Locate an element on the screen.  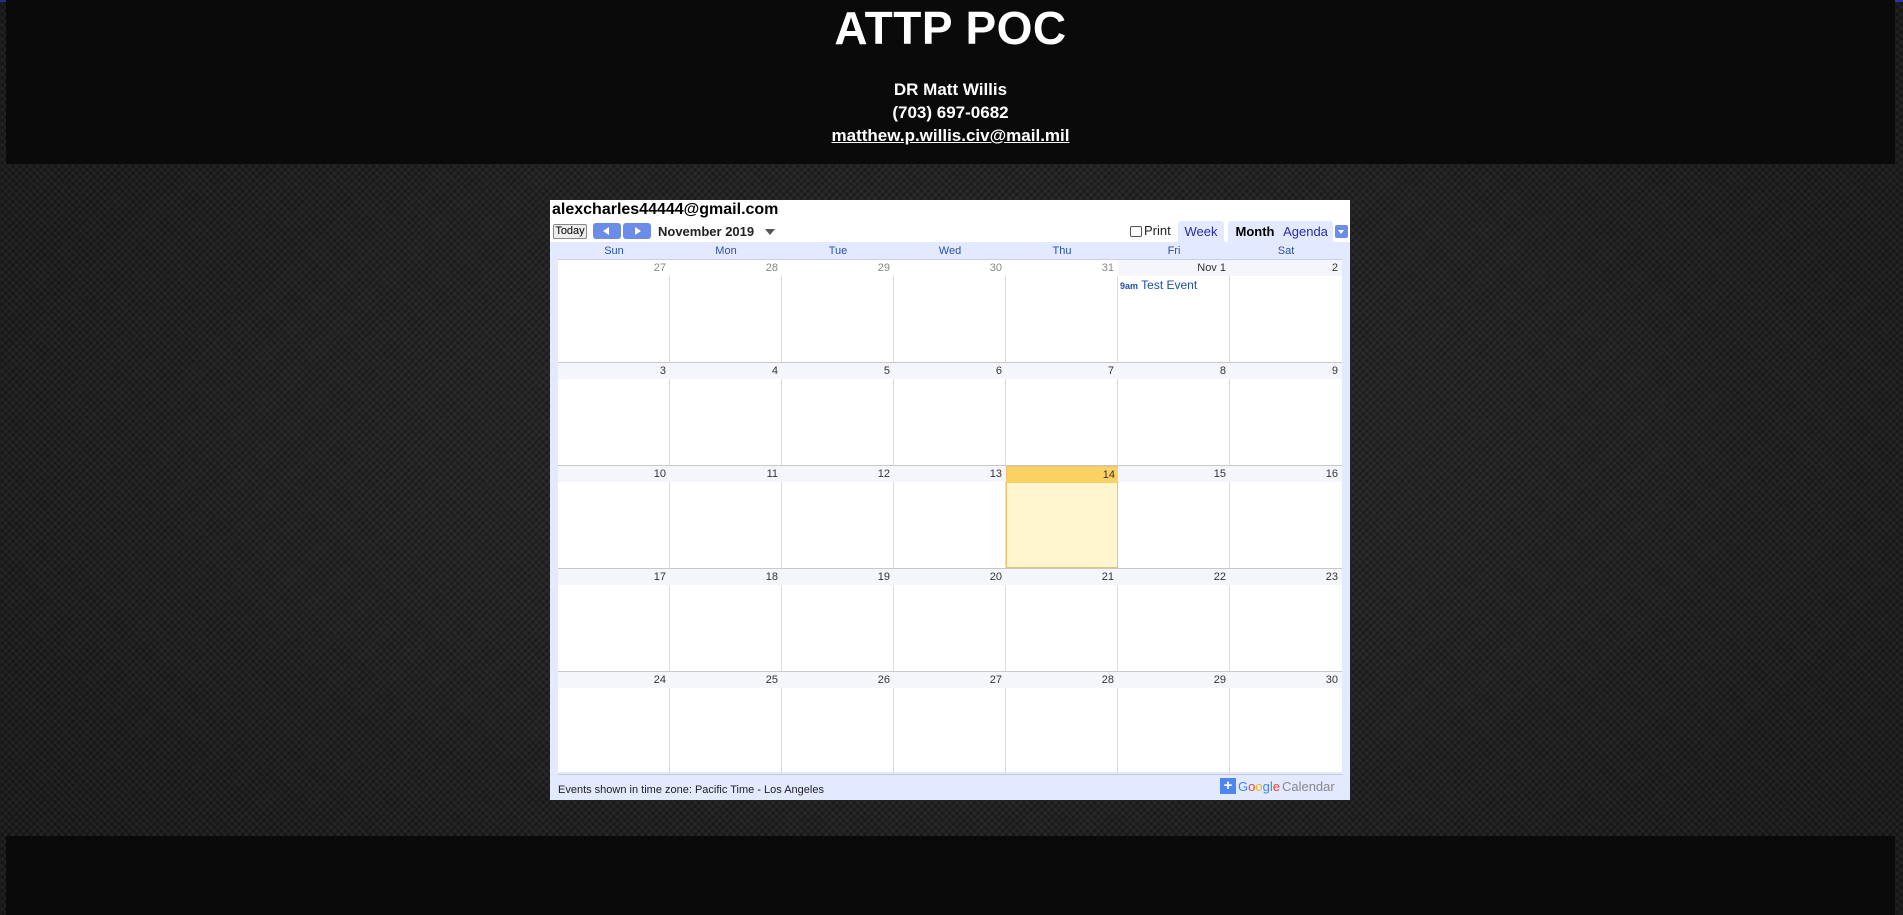
print-label: Print is located at coordinates (1157, 230).